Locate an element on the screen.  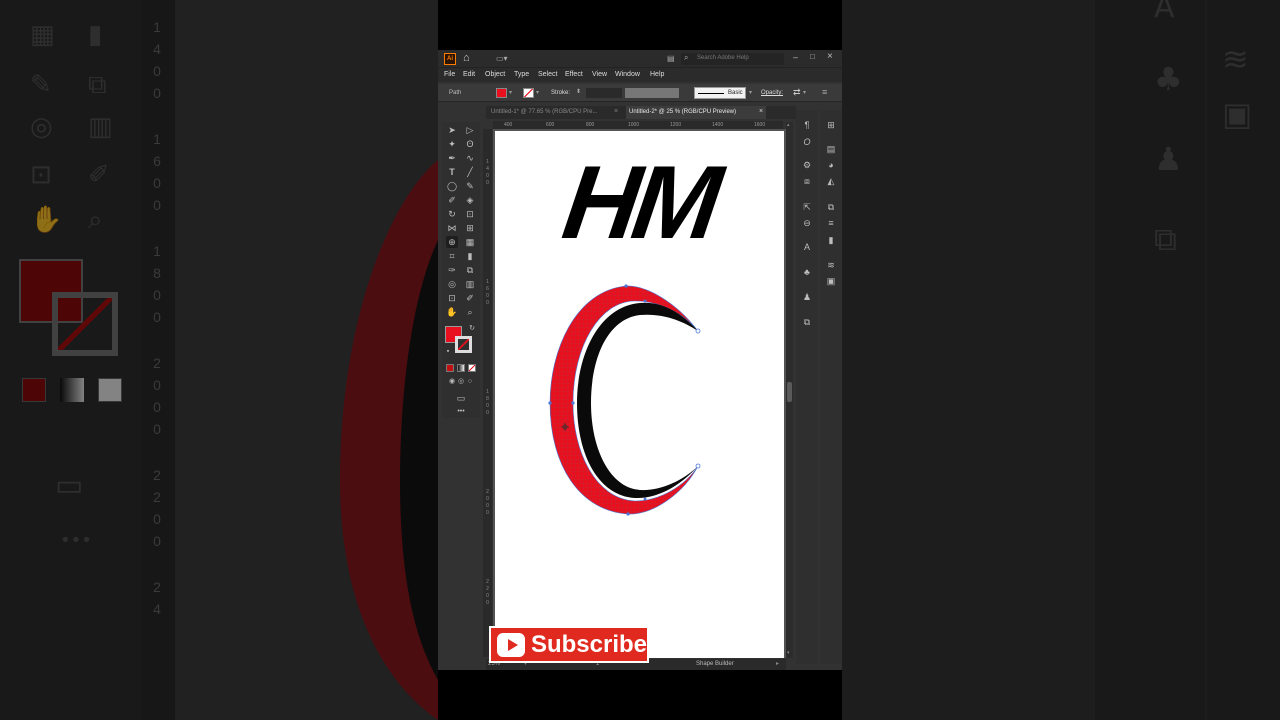
gradient-panel-icon: ▮ is located at coordinates (831, 240).